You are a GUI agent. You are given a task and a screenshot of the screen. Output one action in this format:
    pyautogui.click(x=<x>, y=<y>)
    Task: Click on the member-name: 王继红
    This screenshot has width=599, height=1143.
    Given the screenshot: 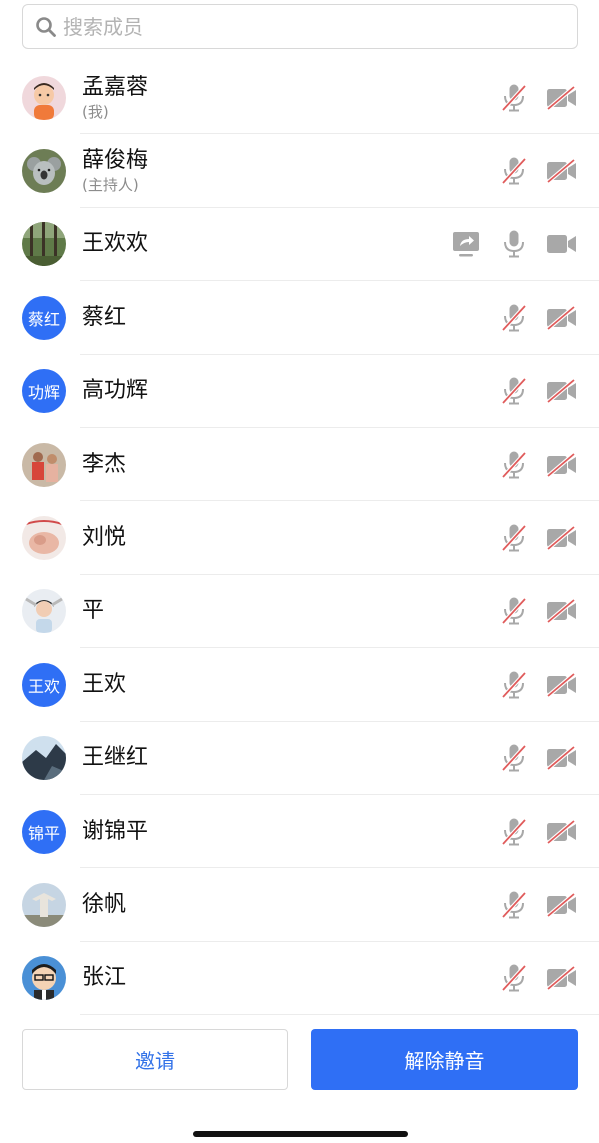 What is the action you would take?
    pyautogui.click(x=115, y=758)
    